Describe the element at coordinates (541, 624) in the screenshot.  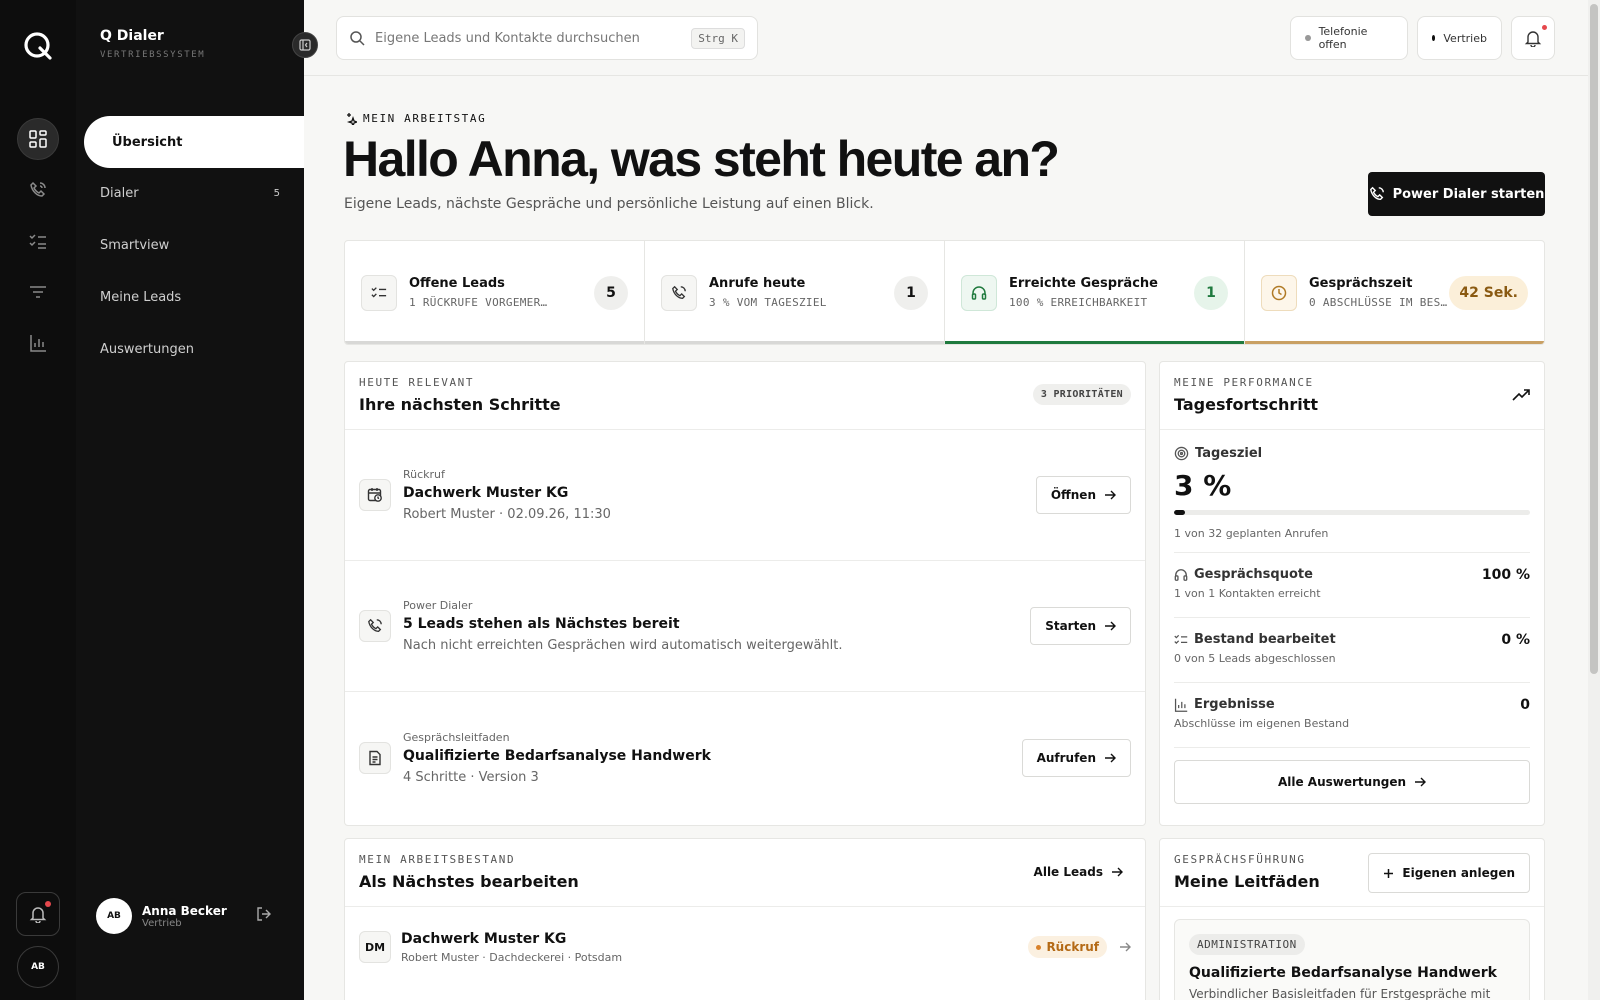
I see `task-title: 5 Leads stehen als Nächstes bereit` at that location.